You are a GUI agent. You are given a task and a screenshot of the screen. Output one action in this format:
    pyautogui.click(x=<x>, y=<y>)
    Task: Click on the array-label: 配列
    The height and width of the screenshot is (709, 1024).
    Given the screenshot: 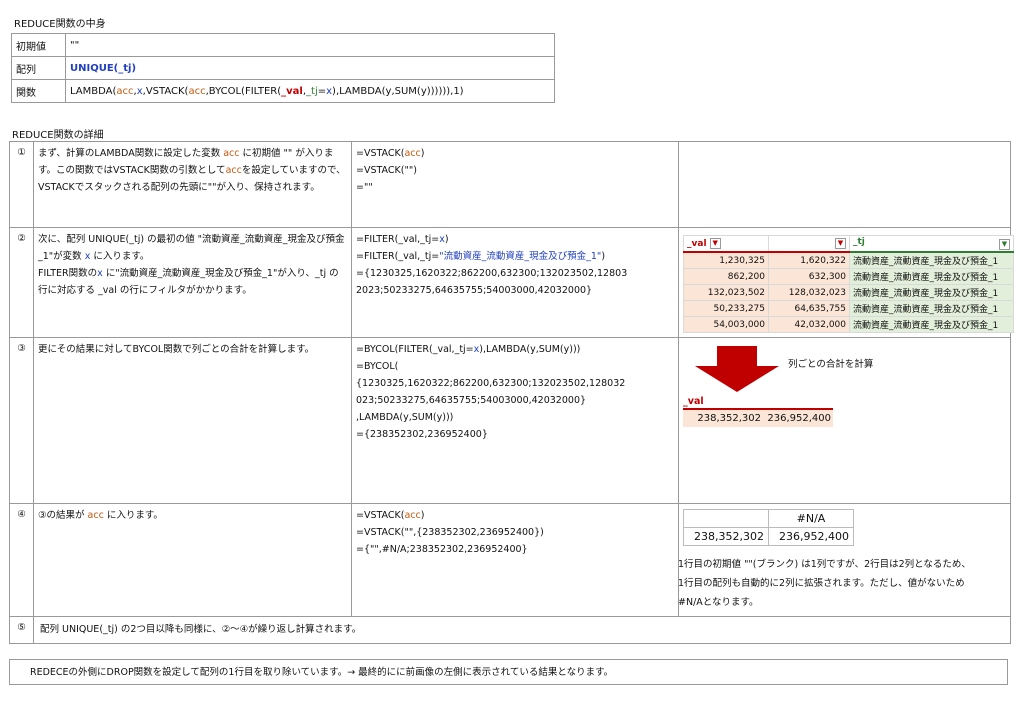 What is the action you would take?
    pyautogui.click(x=38, y=68)
    